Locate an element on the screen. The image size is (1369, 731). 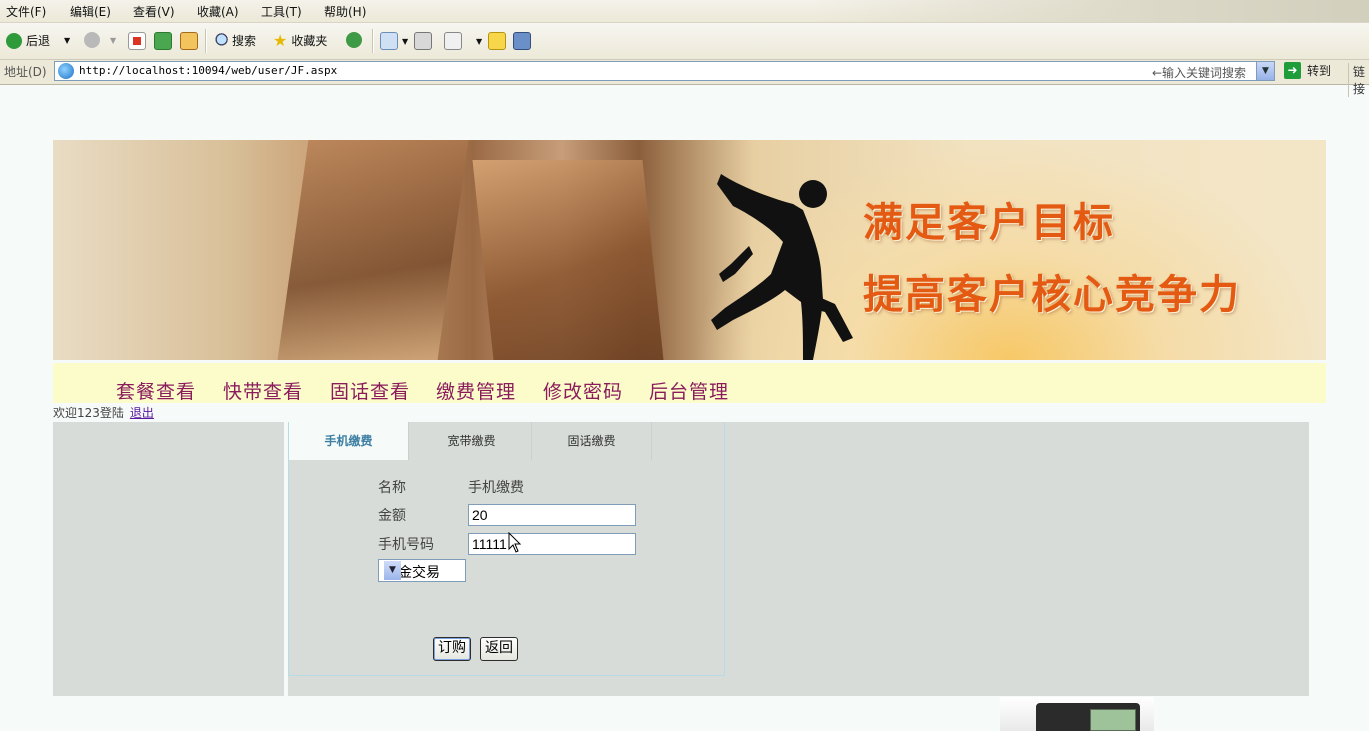
go-button: ➜ 转到 is located at coordinates (1307, 70).